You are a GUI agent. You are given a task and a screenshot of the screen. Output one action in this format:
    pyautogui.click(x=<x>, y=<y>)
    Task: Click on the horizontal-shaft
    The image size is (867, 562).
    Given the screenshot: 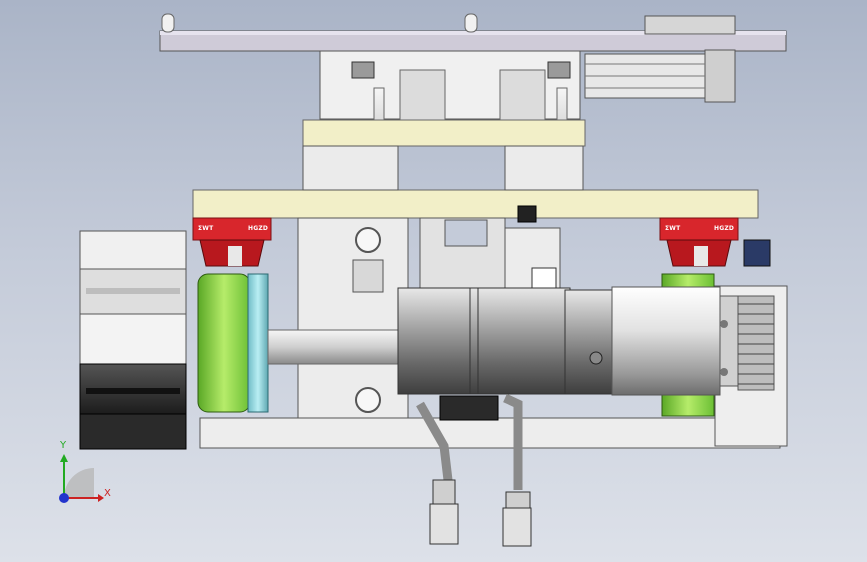 What is the action you would take?
    pyautogui.click(x=335, y=347)
    